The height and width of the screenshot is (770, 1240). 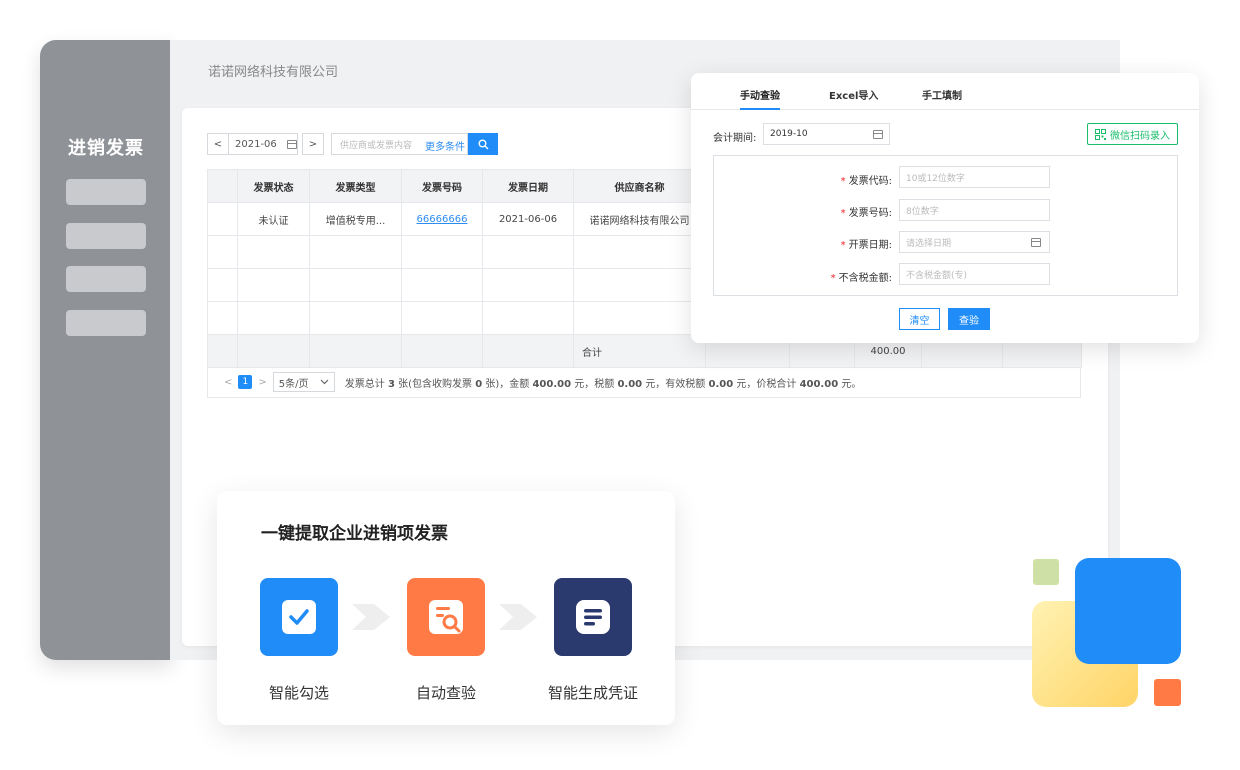 I want to click on col-header: 发票类型, so click(x=355, y=186).